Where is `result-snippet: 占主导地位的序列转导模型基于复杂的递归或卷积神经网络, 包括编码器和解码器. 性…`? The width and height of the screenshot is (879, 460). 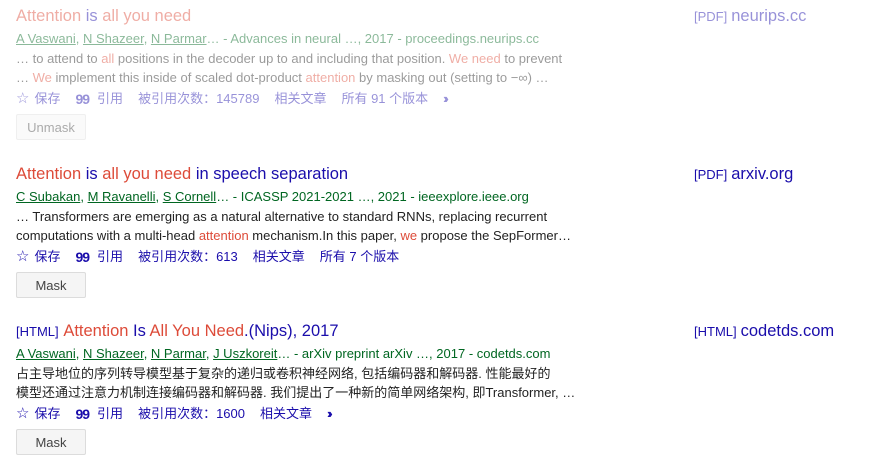 result-snippet: 占主导地位的序列转导模型基于复杂的递归或卷积神经网络, 包括编码器和解码器. 性… is located at coordinates (301, 383).